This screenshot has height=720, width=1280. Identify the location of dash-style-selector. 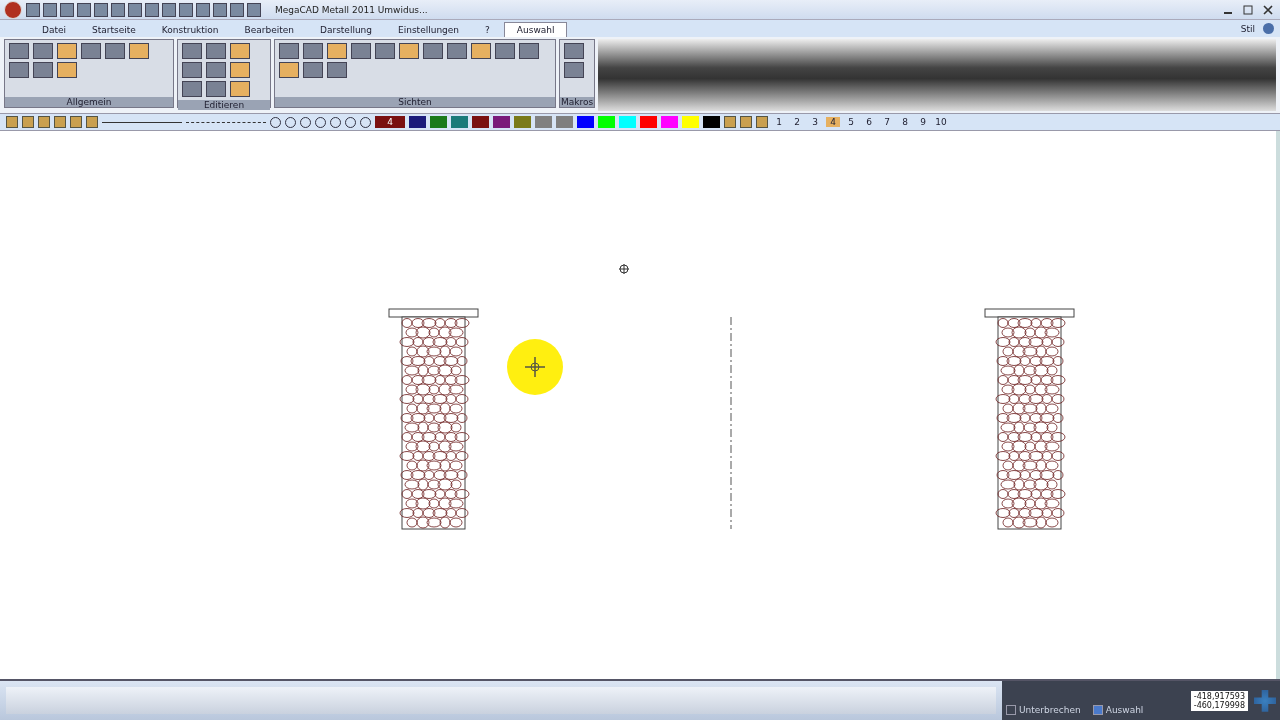
(226, 122).